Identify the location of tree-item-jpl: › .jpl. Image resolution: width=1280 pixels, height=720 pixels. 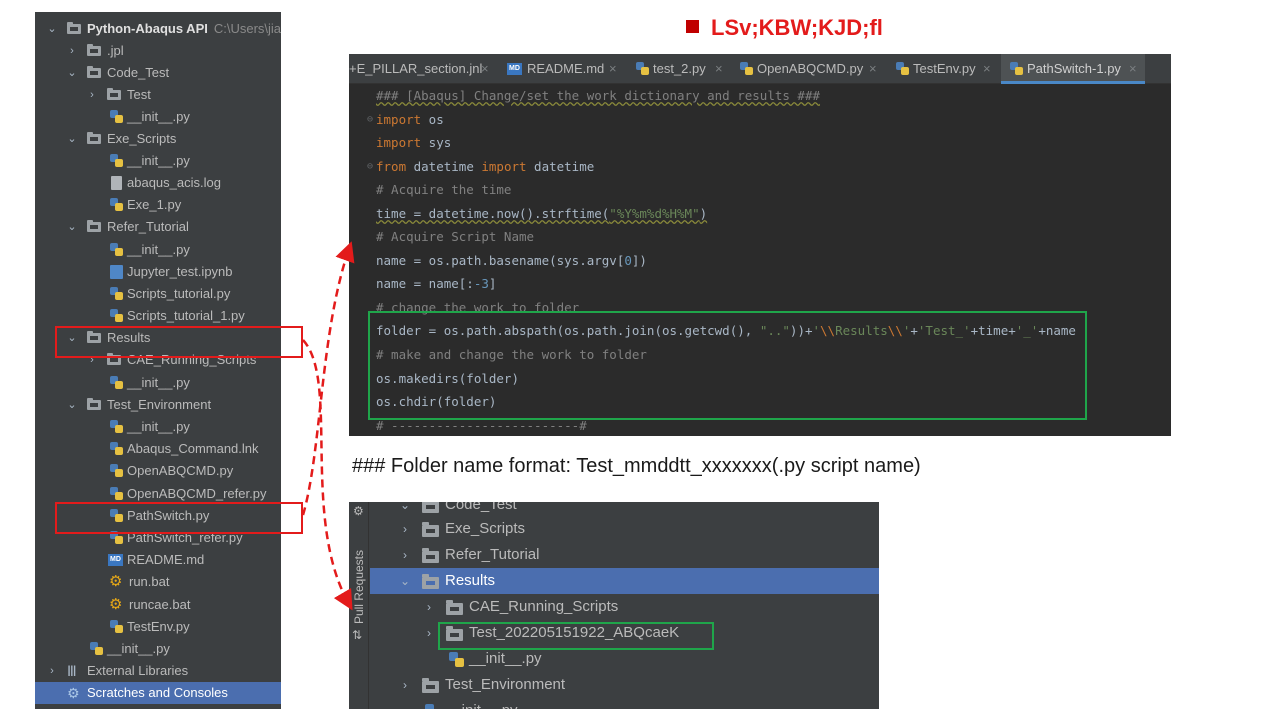
(158, 51).